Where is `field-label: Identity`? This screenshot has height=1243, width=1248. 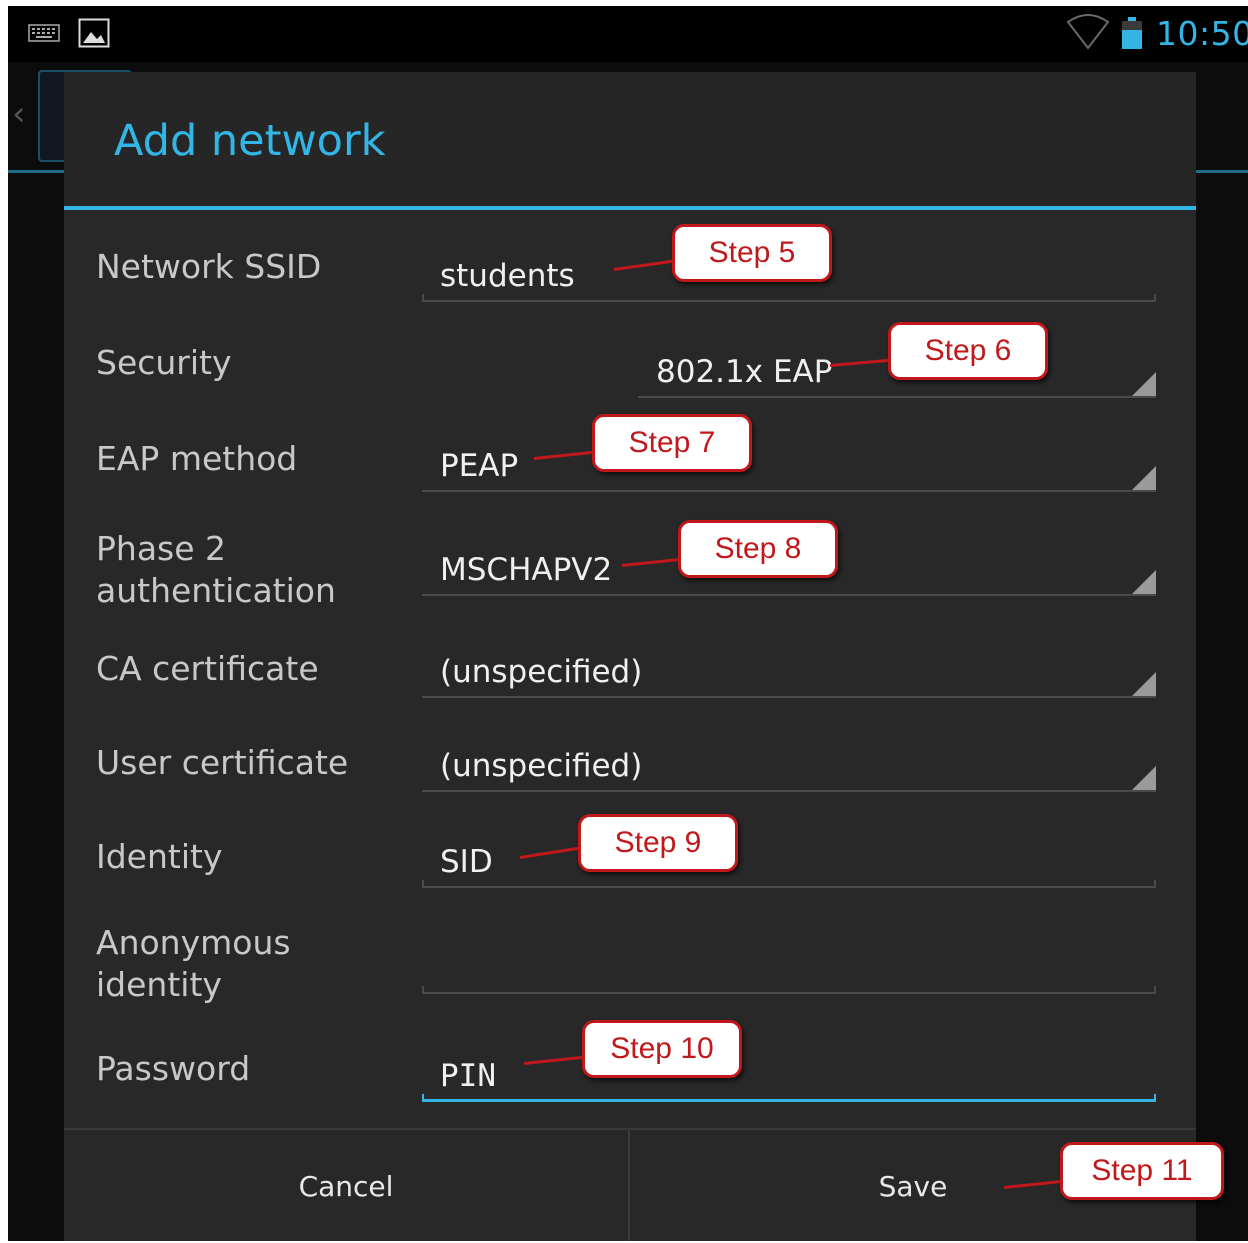 field-label: Identity is located at coordinates (159, 856).